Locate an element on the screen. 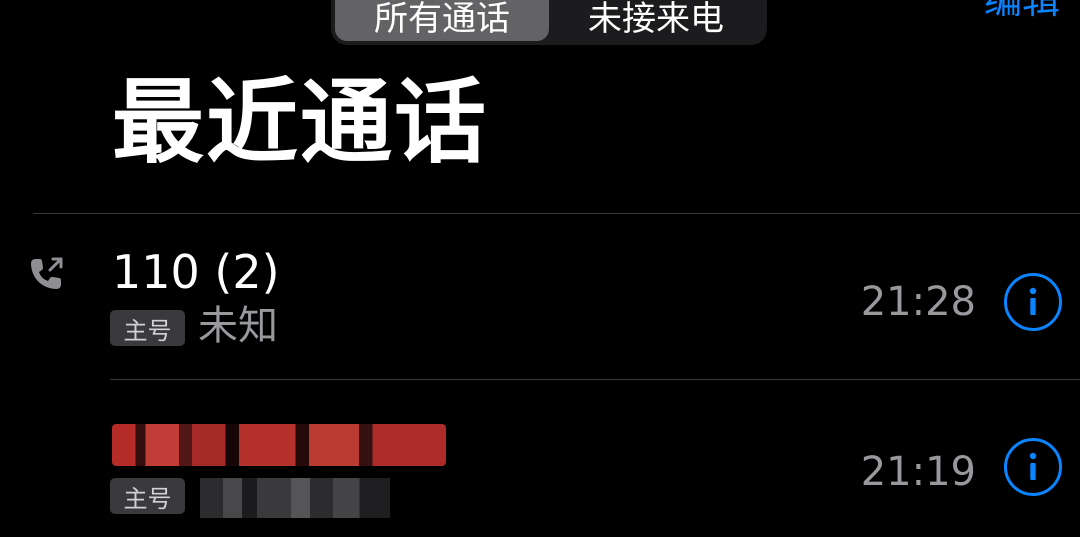 The width and height of the screenshot is (1080, 537). divider is located at coordinates (595, 379).